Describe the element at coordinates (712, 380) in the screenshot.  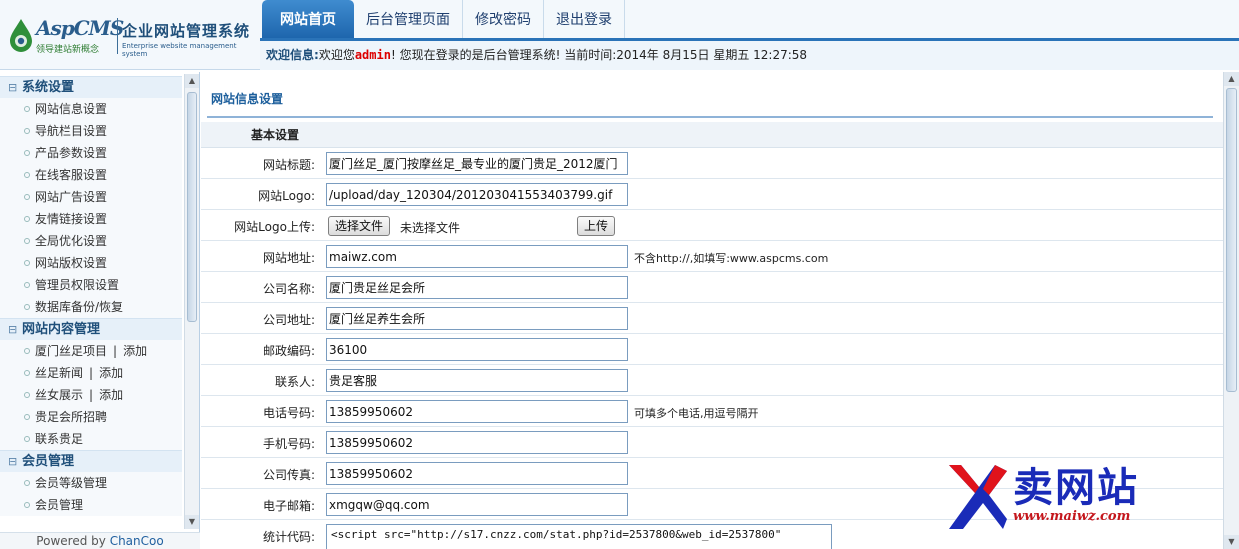
I see `form-row-contact: 联系人:` at that location.